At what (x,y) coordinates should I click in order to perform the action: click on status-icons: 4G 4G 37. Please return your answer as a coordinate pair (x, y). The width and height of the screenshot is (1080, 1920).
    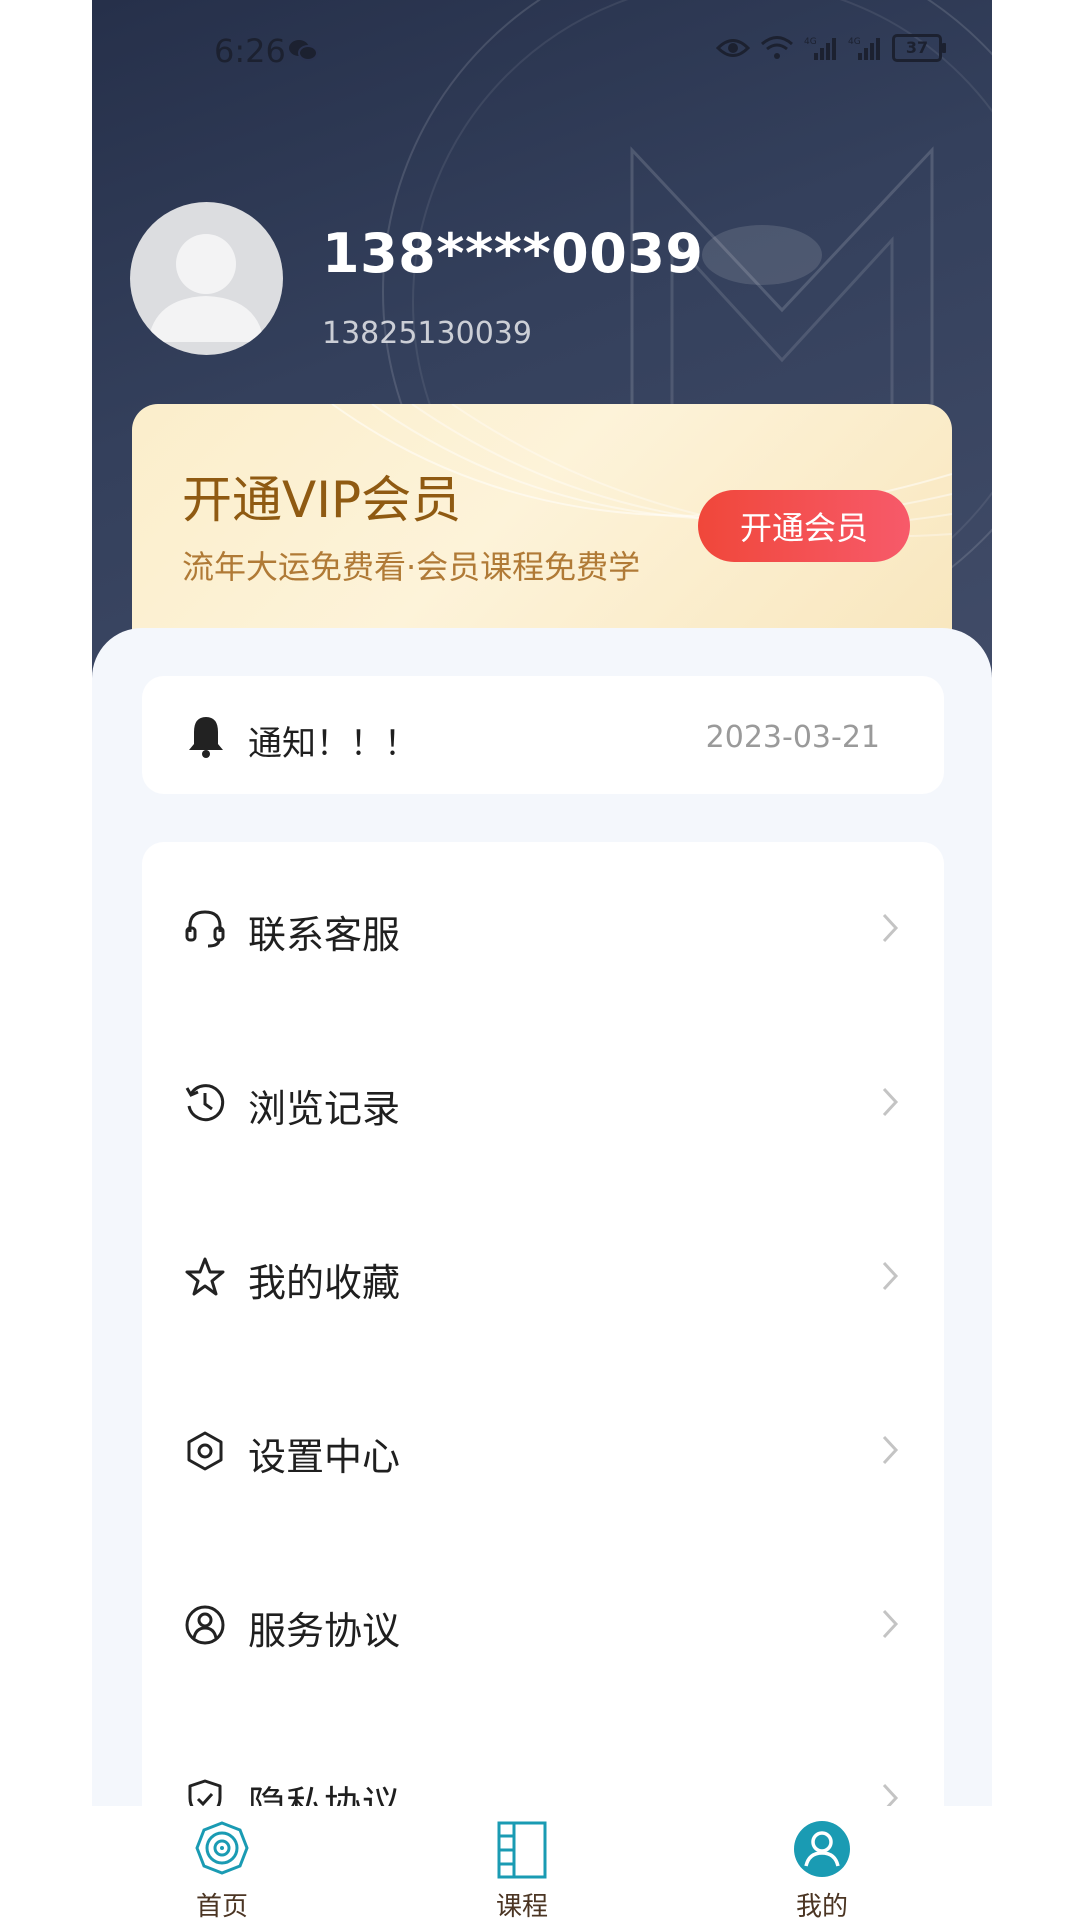
    Looking at the image, I should click on (831, 48).